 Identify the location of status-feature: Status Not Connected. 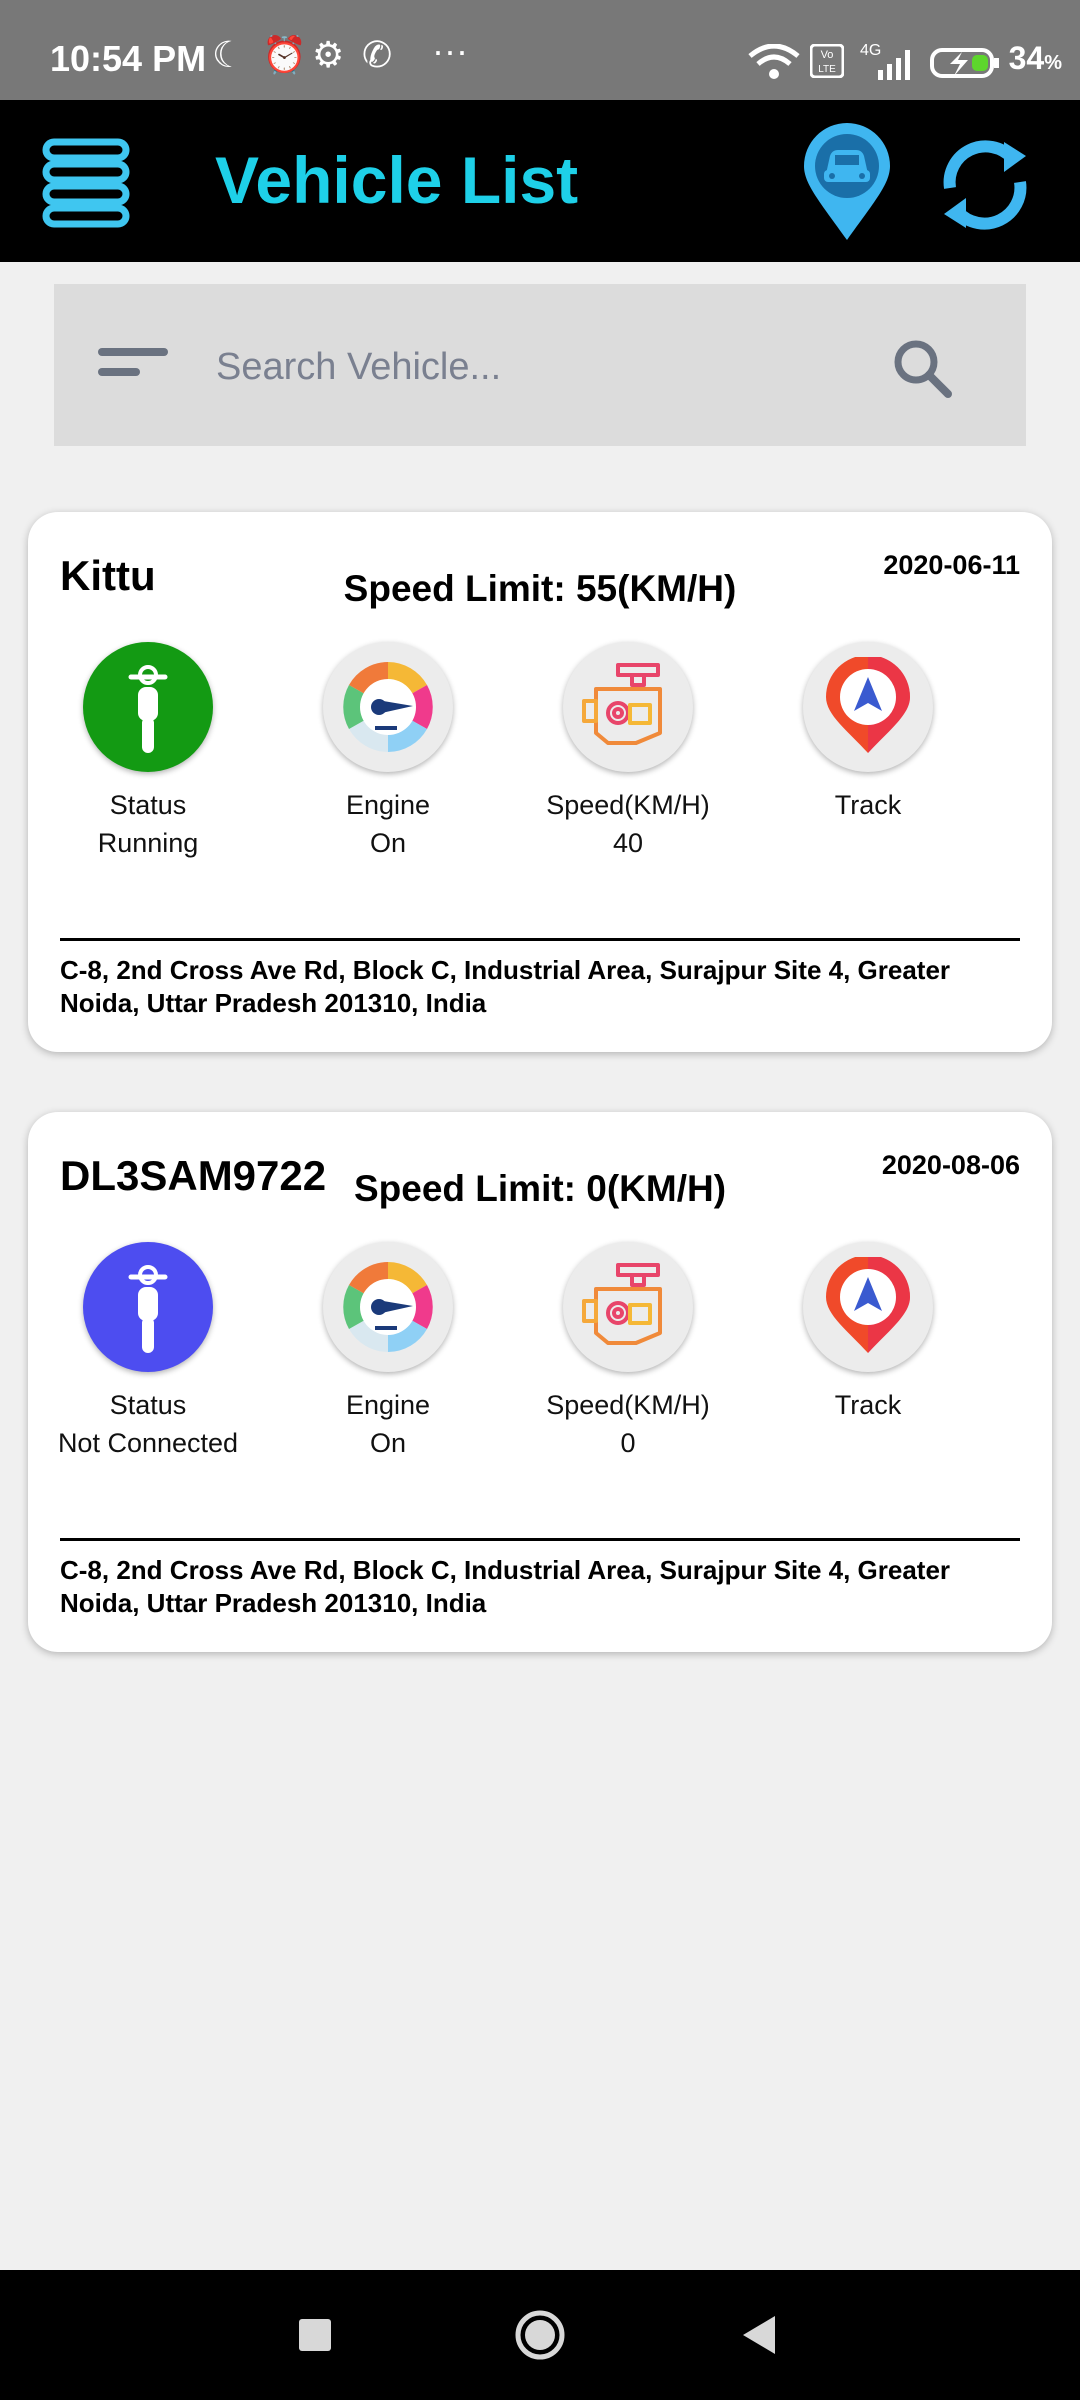
(148, 1352).